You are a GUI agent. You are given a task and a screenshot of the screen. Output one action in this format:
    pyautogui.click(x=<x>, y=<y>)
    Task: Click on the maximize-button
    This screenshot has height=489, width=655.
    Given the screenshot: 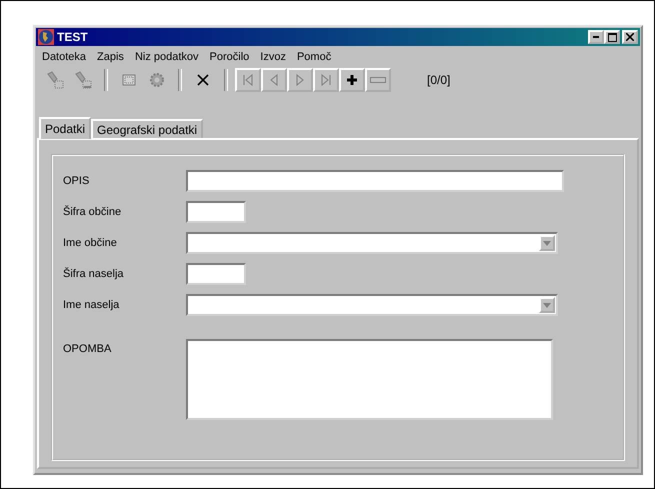 What is the action you would take?
    pyautogui.click(x=612, y=37)
    